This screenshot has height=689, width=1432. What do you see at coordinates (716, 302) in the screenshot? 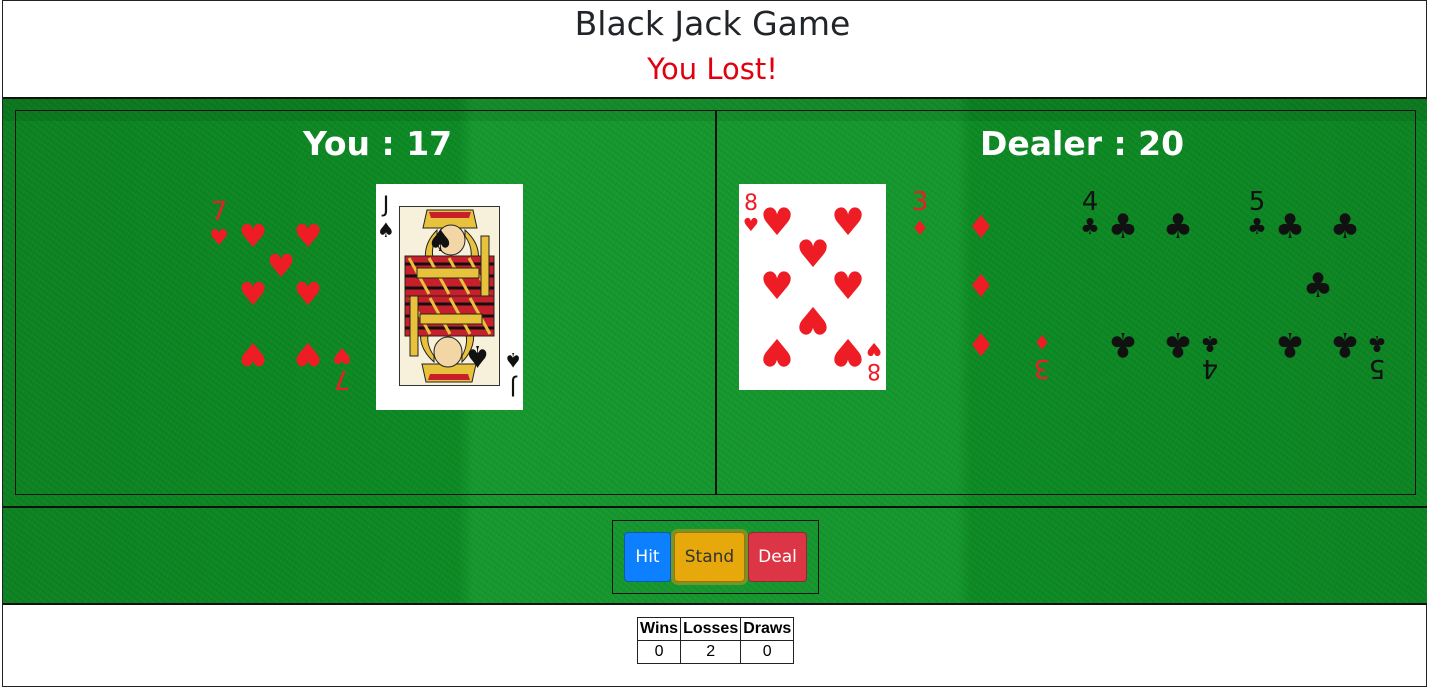
I see `table-divider` at bounding box center [716, 302].